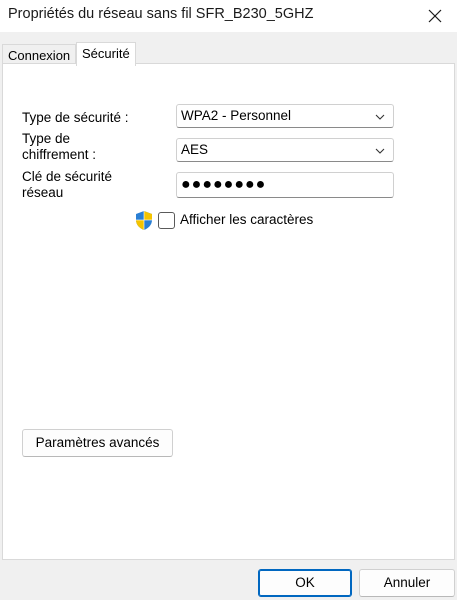 The width and height of the screenshot is (457, 600). What do you see at coordinates (144, 220) in the screenshot?
I see `uac-shield-icon` at bounding box center [144, 220].